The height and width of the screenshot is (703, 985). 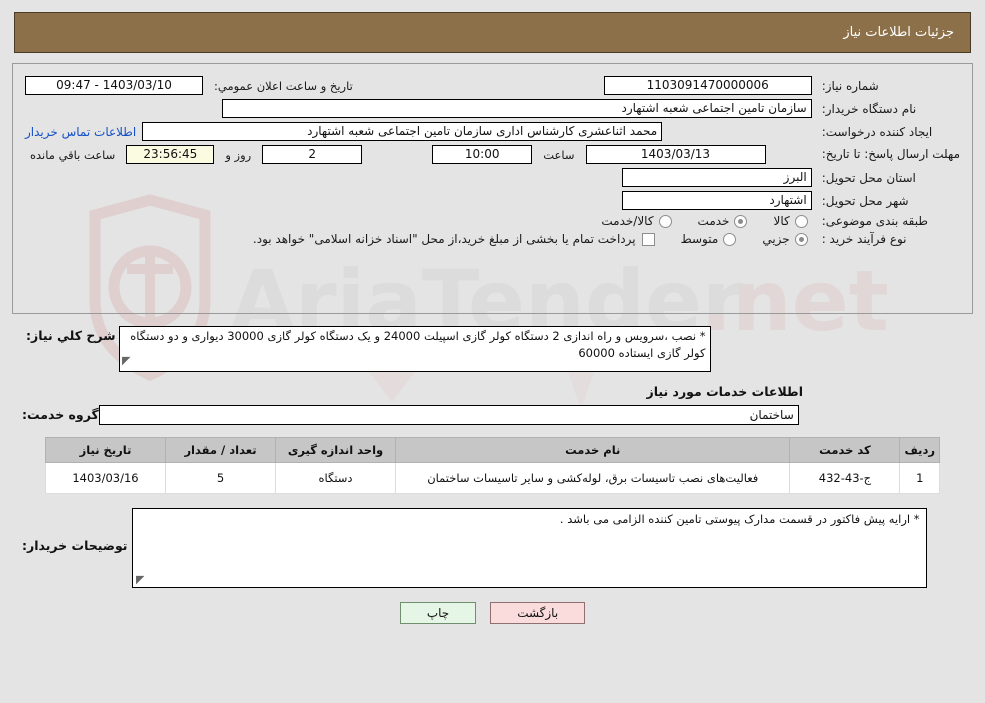 I want to click on category-option-label-0: کالا, so click(x=781, y=221).